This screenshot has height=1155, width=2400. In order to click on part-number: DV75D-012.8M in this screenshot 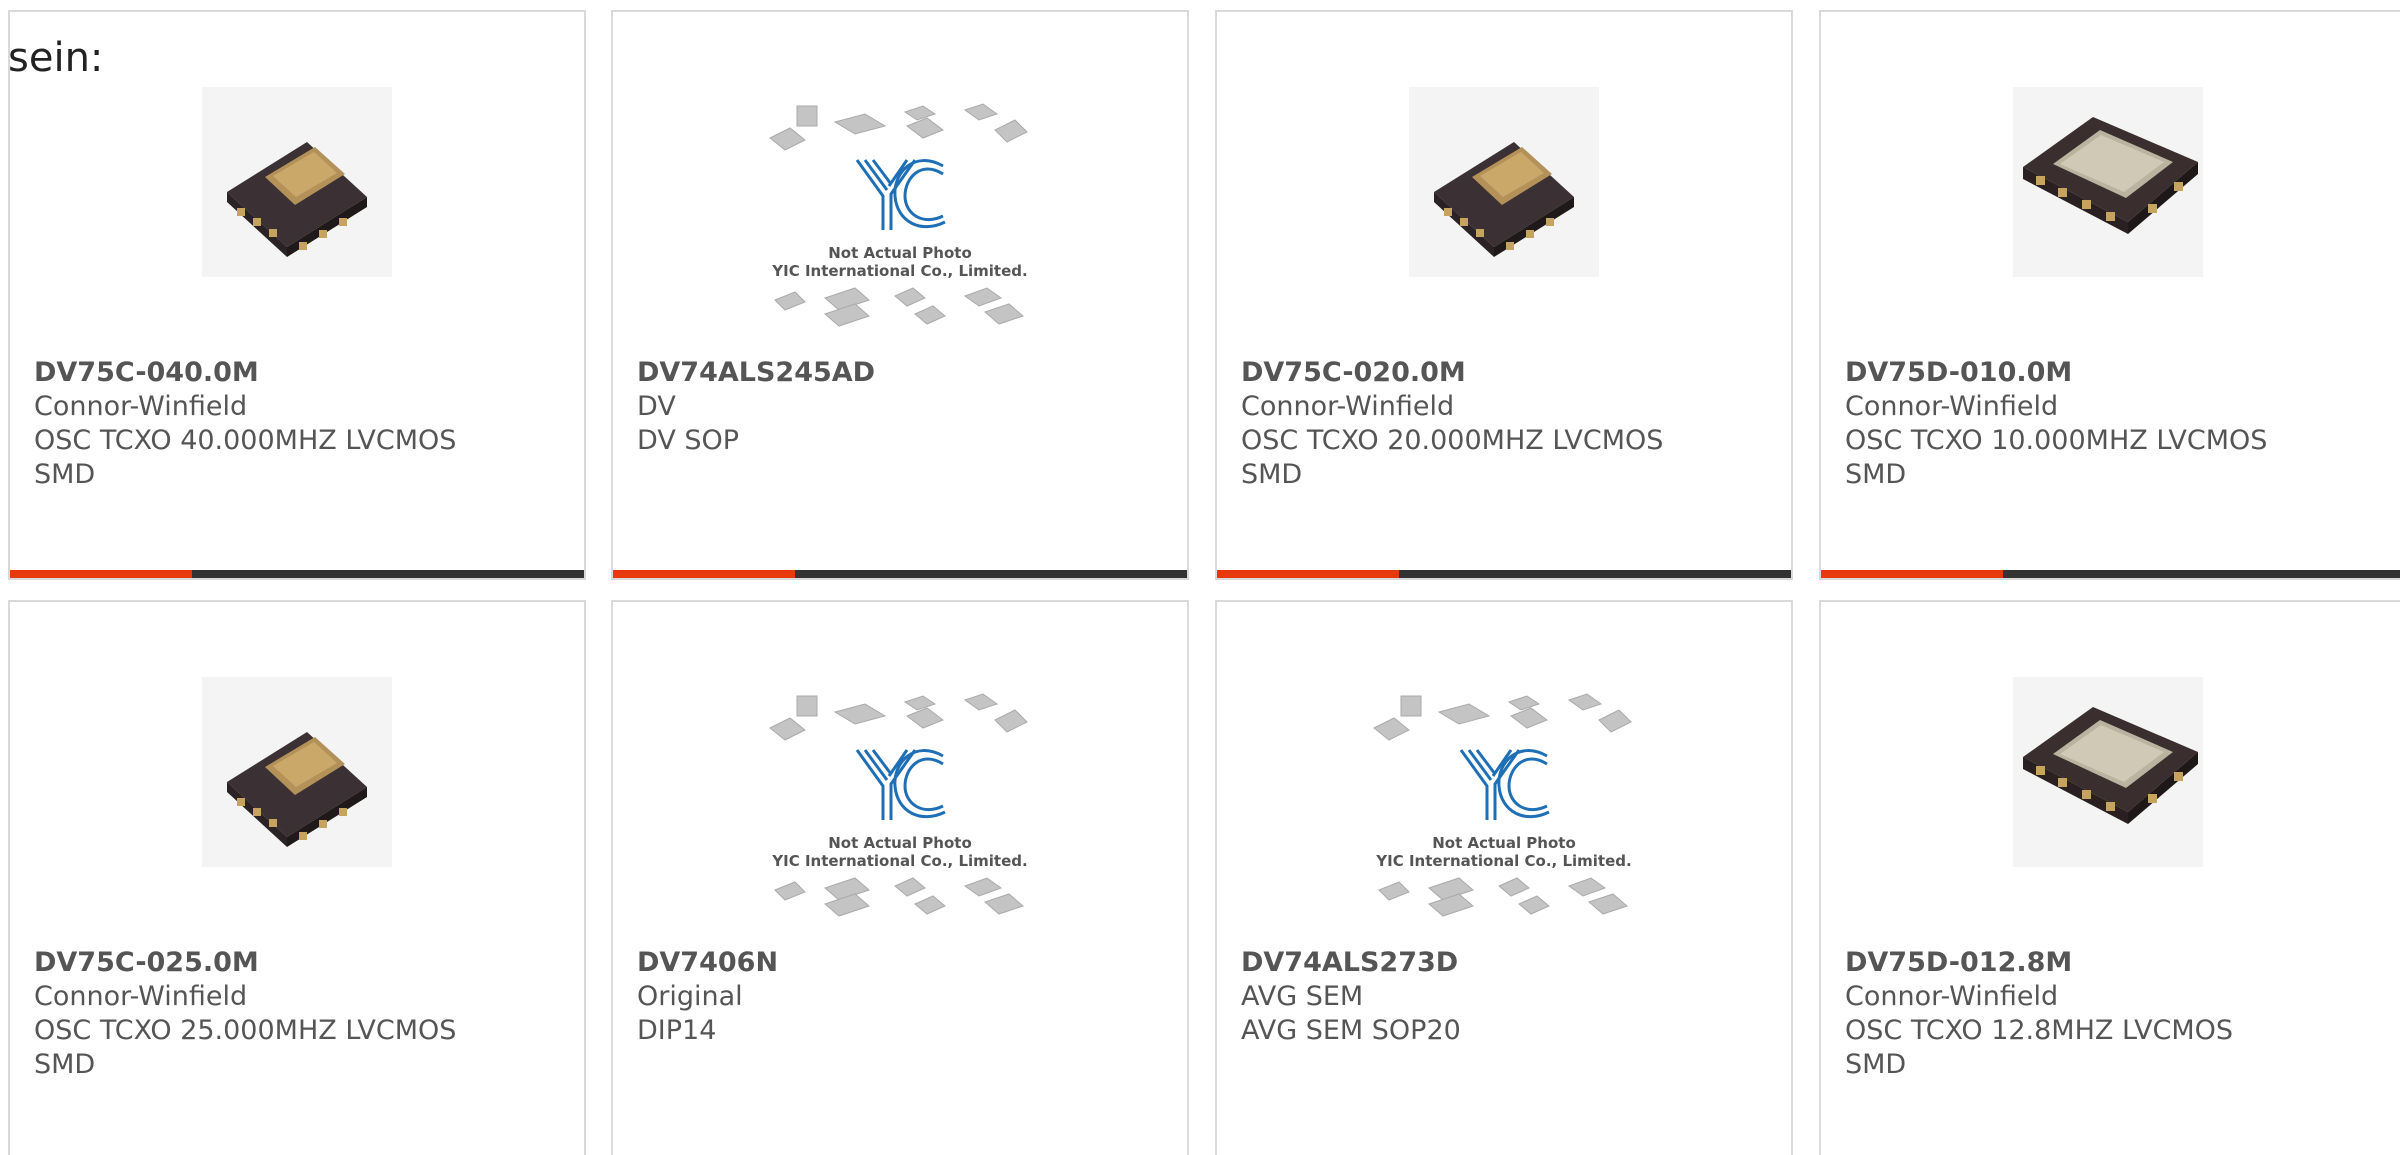, I will do `click(2114, 963)`.